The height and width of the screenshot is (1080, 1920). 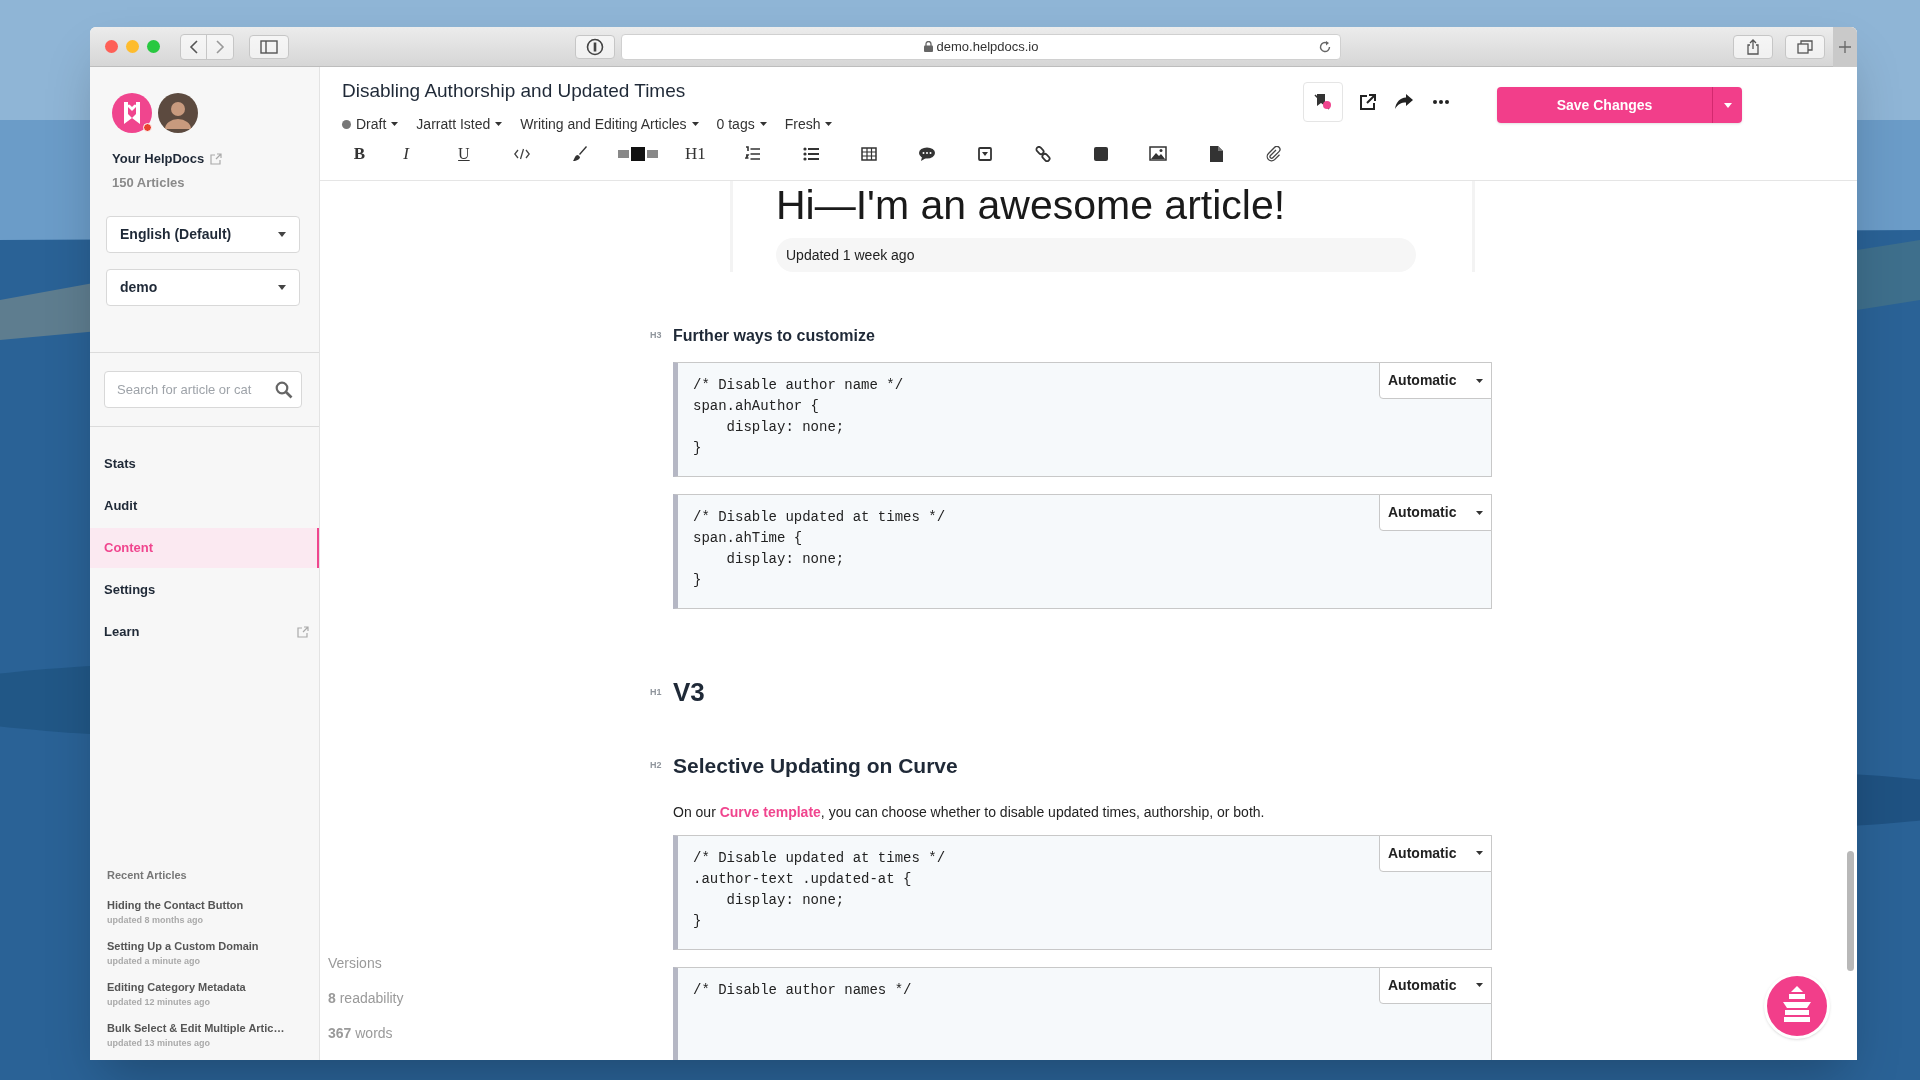 What do you see at coordinates (741, 124) in the screenshot?
I see `meta-dropdown: 0 tags` at bounding box center [741, 124].